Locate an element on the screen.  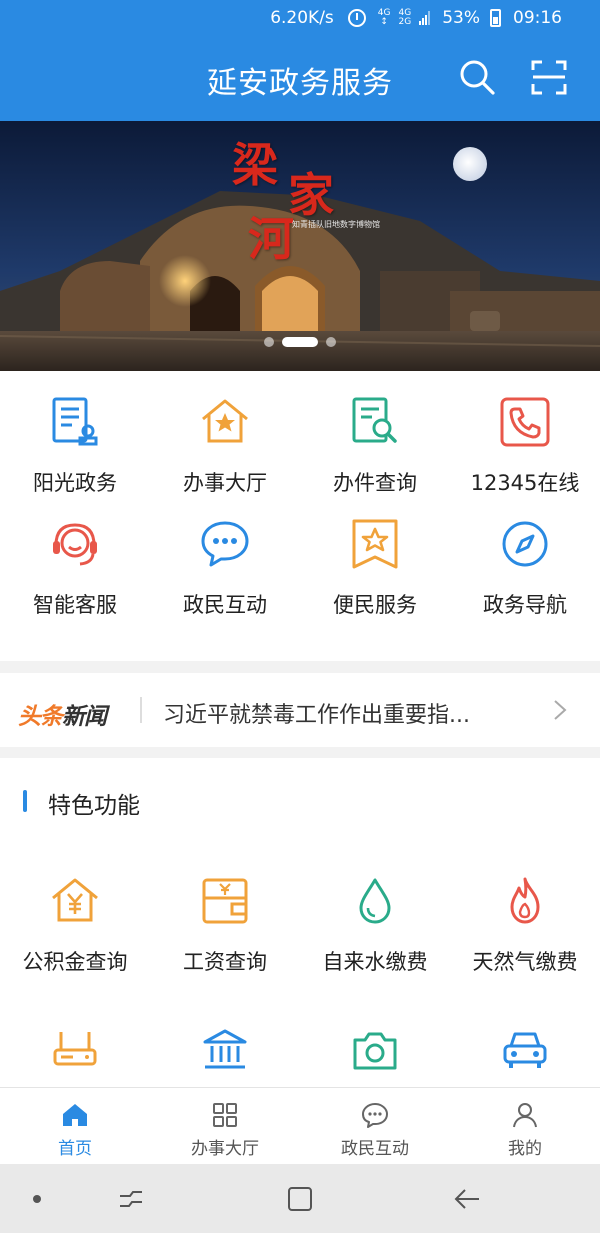
tab-label: 首页 is located at coordinates (75, 1149).